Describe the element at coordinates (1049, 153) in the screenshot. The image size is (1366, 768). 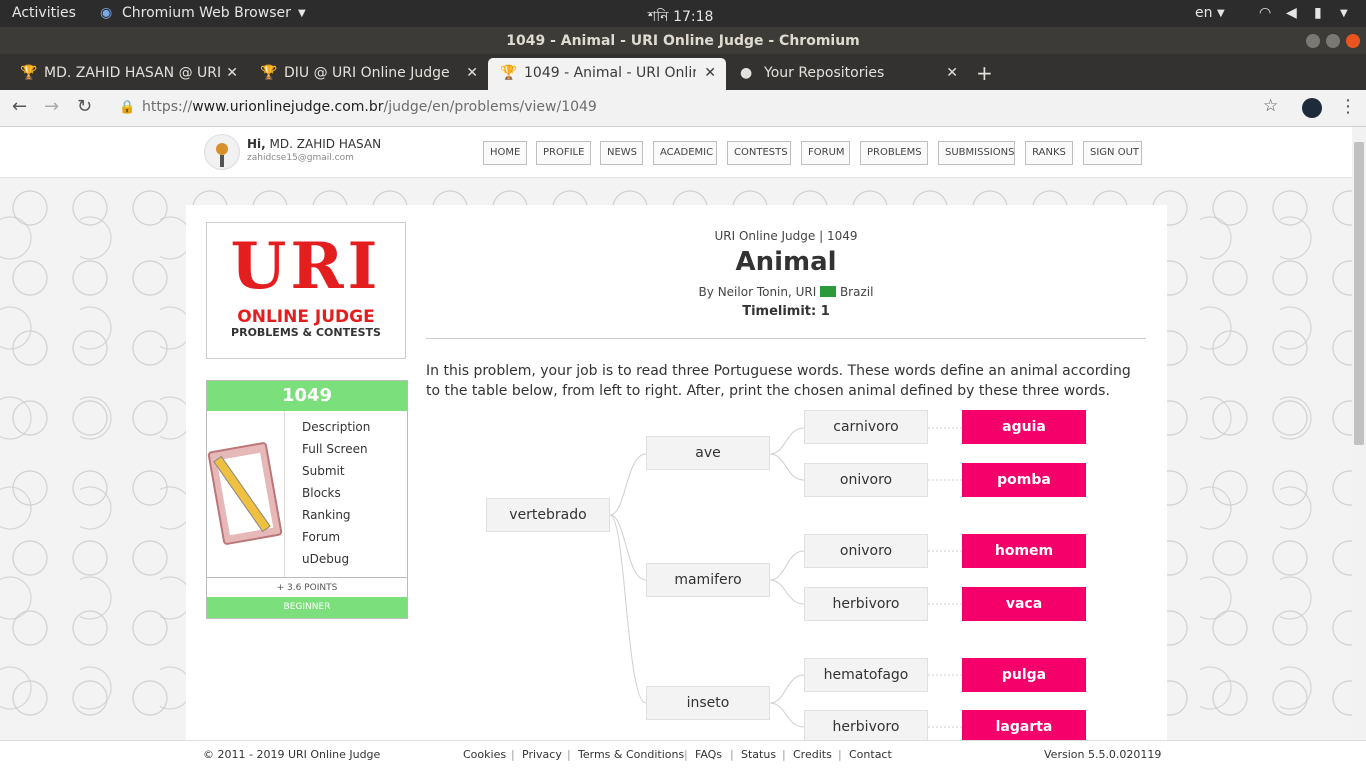
I see `nav-ranks: RANKS` at that location.